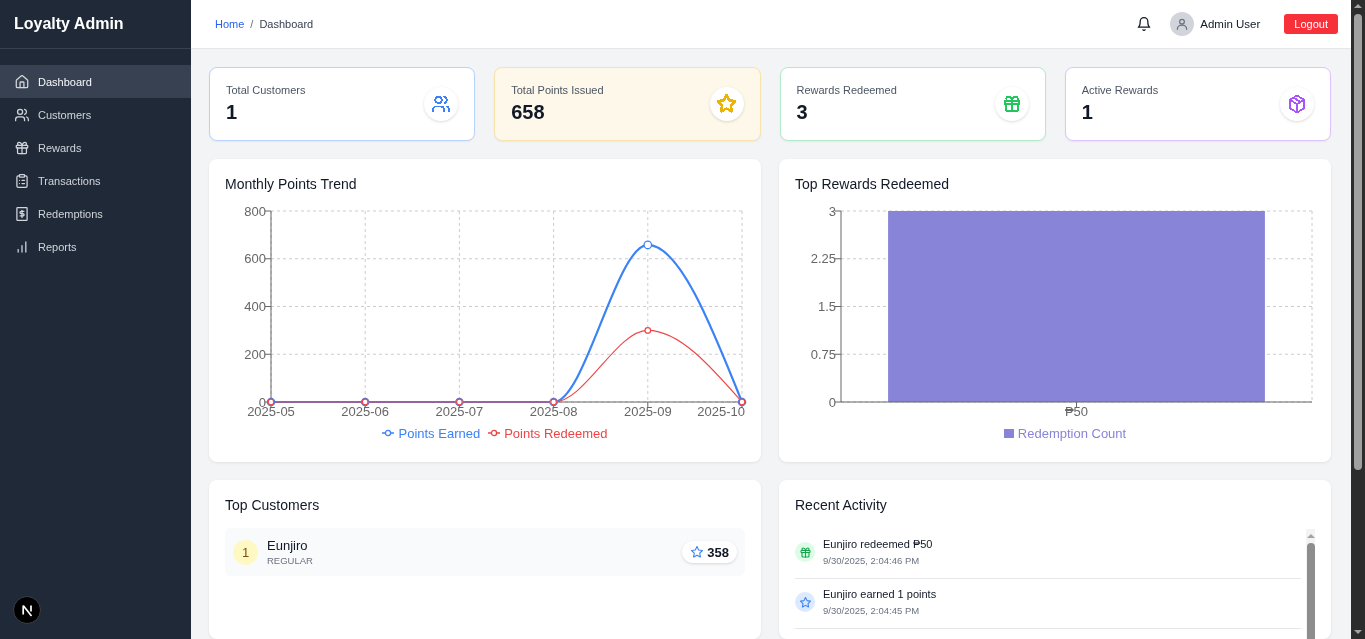 This screenshot has height=639, width=1365. What do you see at coordinates (365, 411) in the screenshot?
I see `axis-tick-label: 2025-06` at bounding box center [365, 411].